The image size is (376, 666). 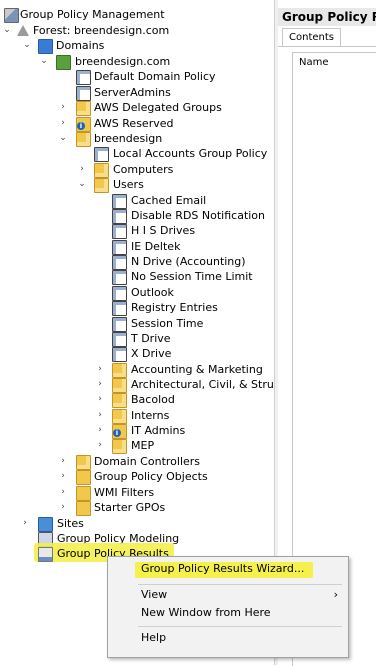 I want to click on menu-item-new-window: New Window from Here, so click(x=228, y=613).